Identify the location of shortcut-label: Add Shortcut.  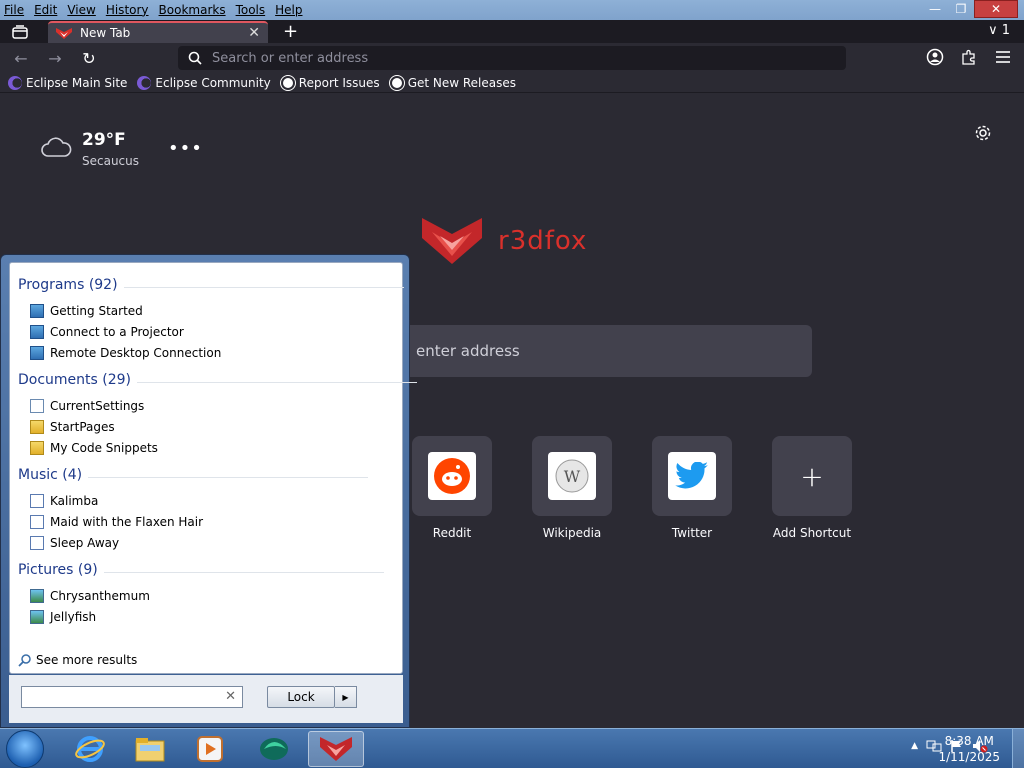
(812, 533).